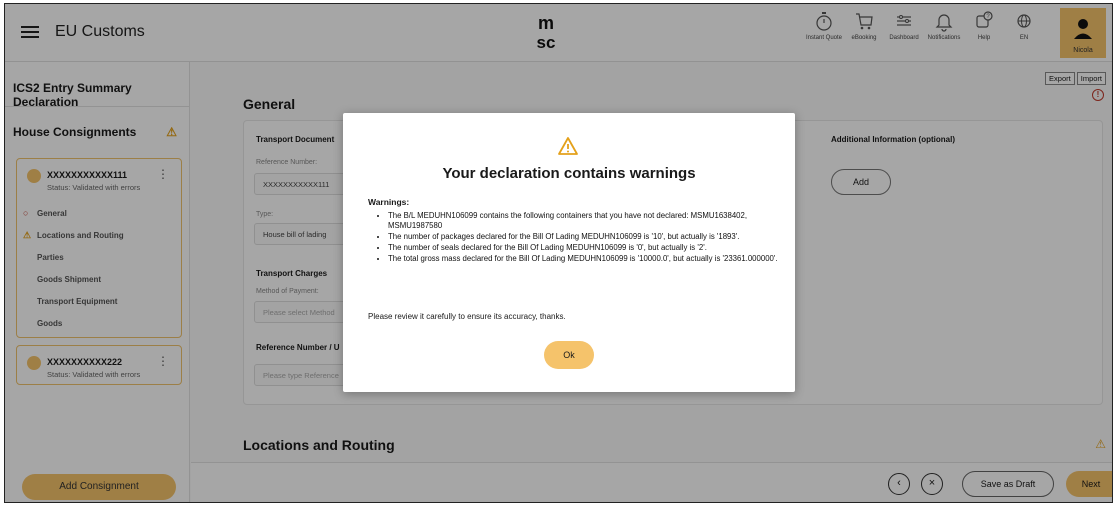  Describe the element at coordinates (569, 173) in the screenshot. I see `dialog-title: Your declaration contains warnings` at that location.